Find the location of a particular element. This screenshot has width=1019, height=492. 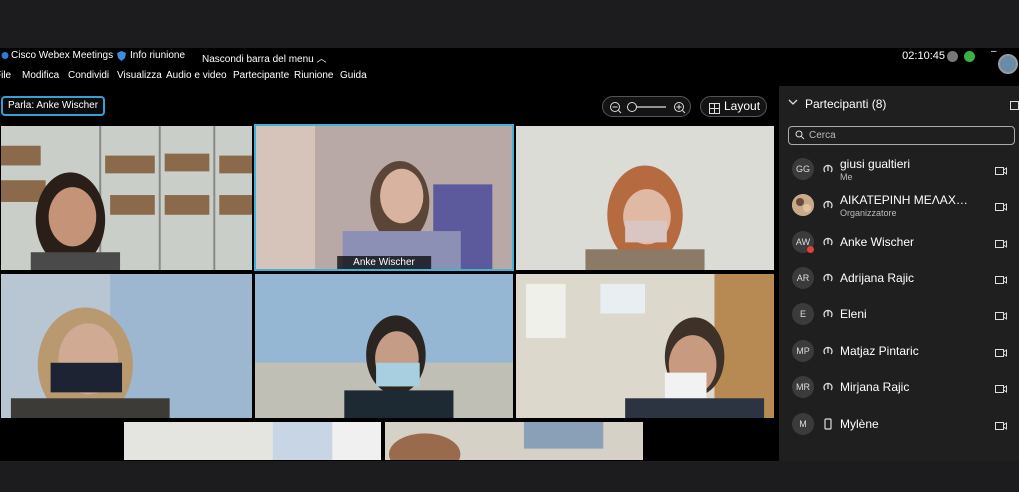

meeting-info-link: Info riunione is located at coordinates (157, 55).